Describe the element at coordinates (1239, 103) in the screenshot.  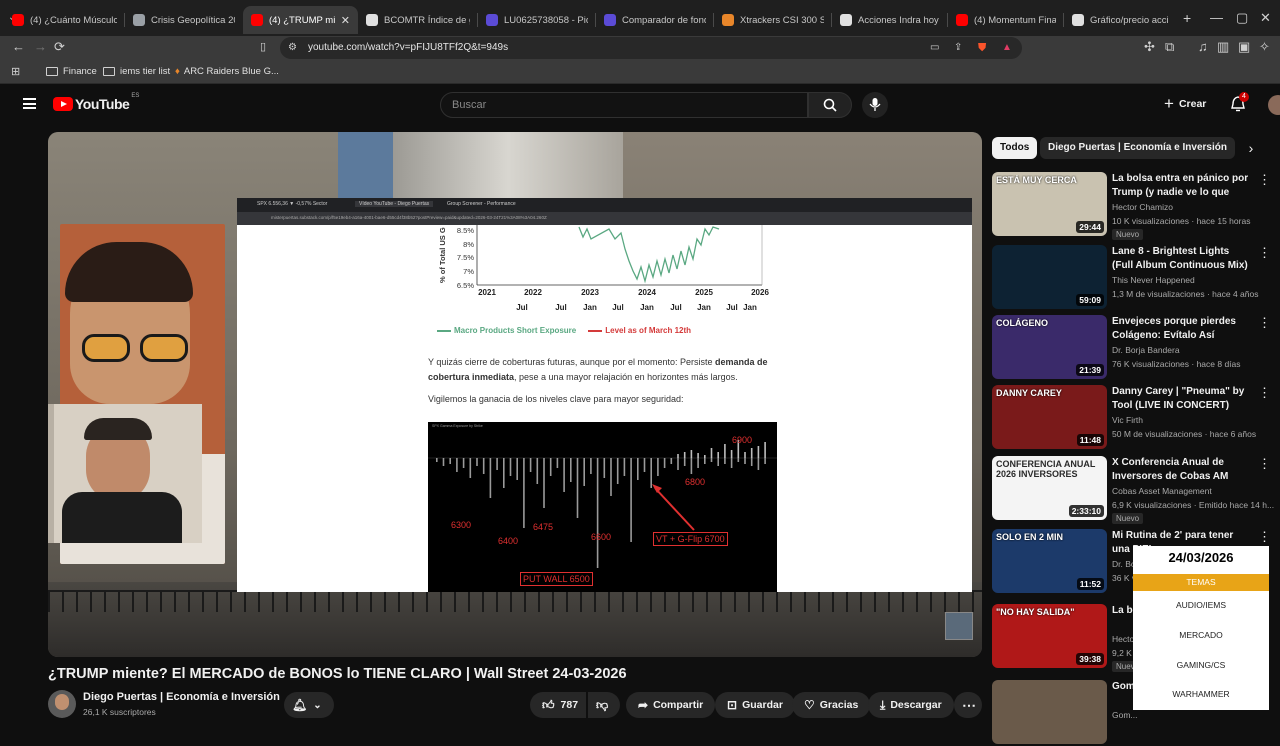
I see `notifications-button: 4` at that location.